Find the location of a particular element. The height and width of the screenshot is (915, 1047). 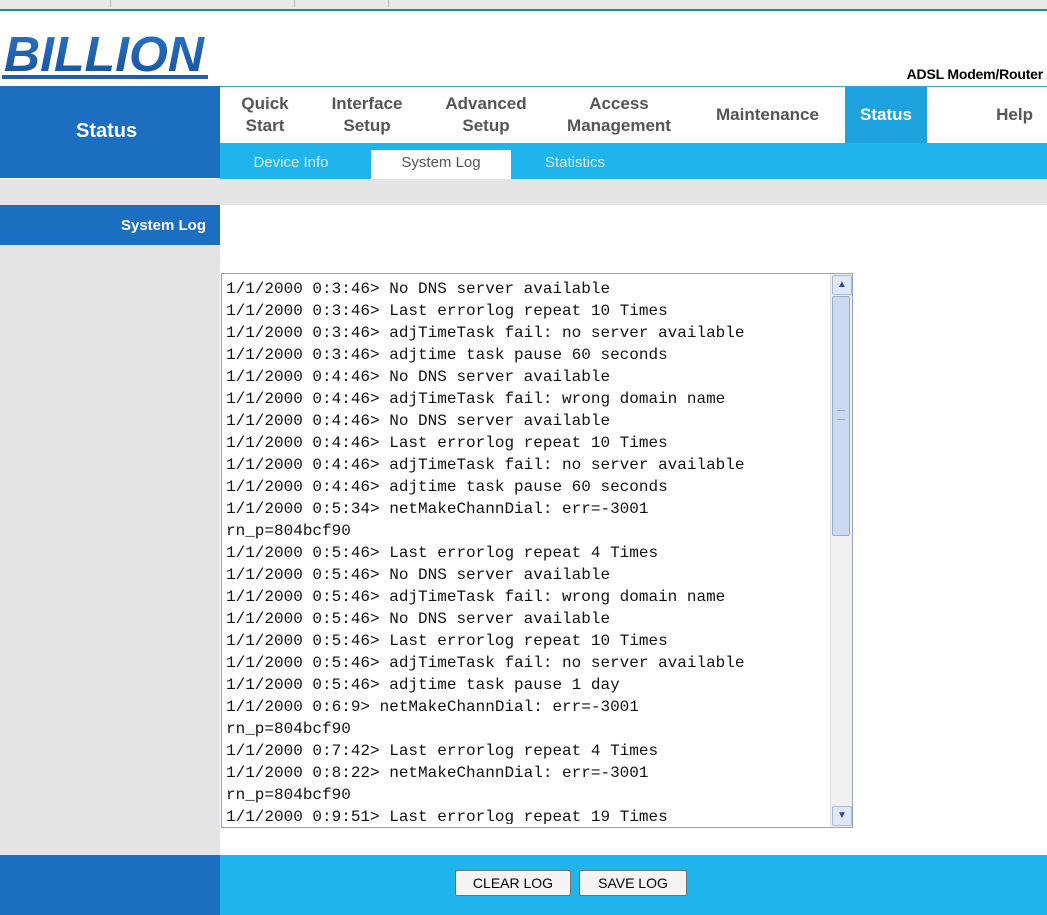

scroll-grip-icon is located at coordinates (841, 415).